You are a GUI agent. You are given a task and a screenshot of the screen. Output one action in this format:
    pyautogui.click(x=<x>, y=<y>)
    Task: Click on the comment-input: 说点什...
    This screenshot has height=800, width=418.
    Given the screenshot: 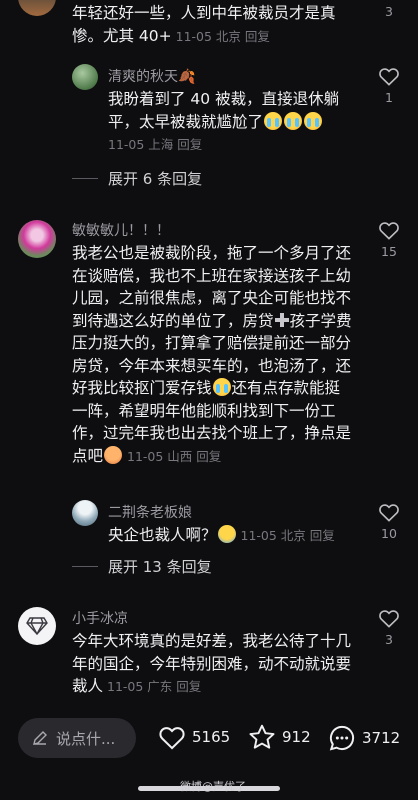 What is the action you would take?
    pyautogui.click(x=77, y=738)
    